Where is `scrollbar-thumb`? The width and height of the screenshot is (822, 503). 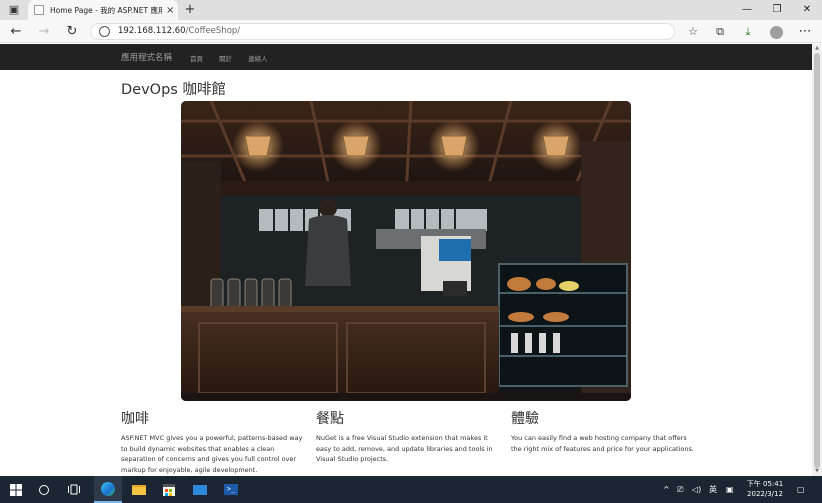
scrollbar-thumb is located at coordinates (817, 260).